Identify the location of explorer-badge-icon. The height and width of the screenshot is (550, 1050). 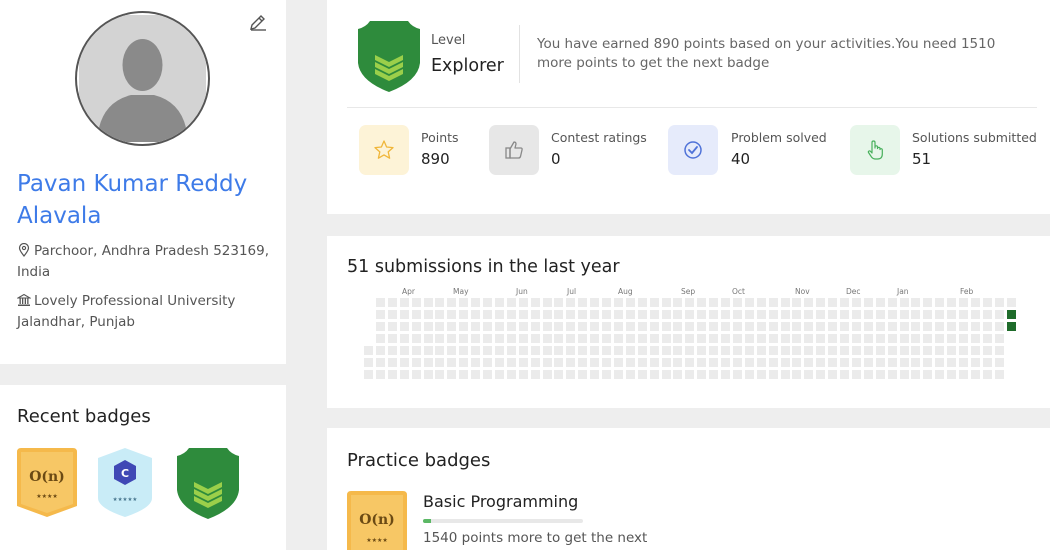
(208, 484).